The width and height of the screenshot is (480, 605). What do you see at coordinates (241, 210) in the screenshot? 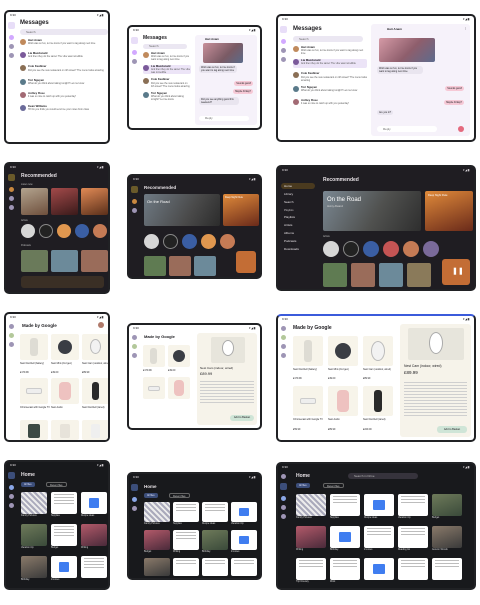
I see `album-tile: Deep Night Flute` at bounding box center [241, 210].